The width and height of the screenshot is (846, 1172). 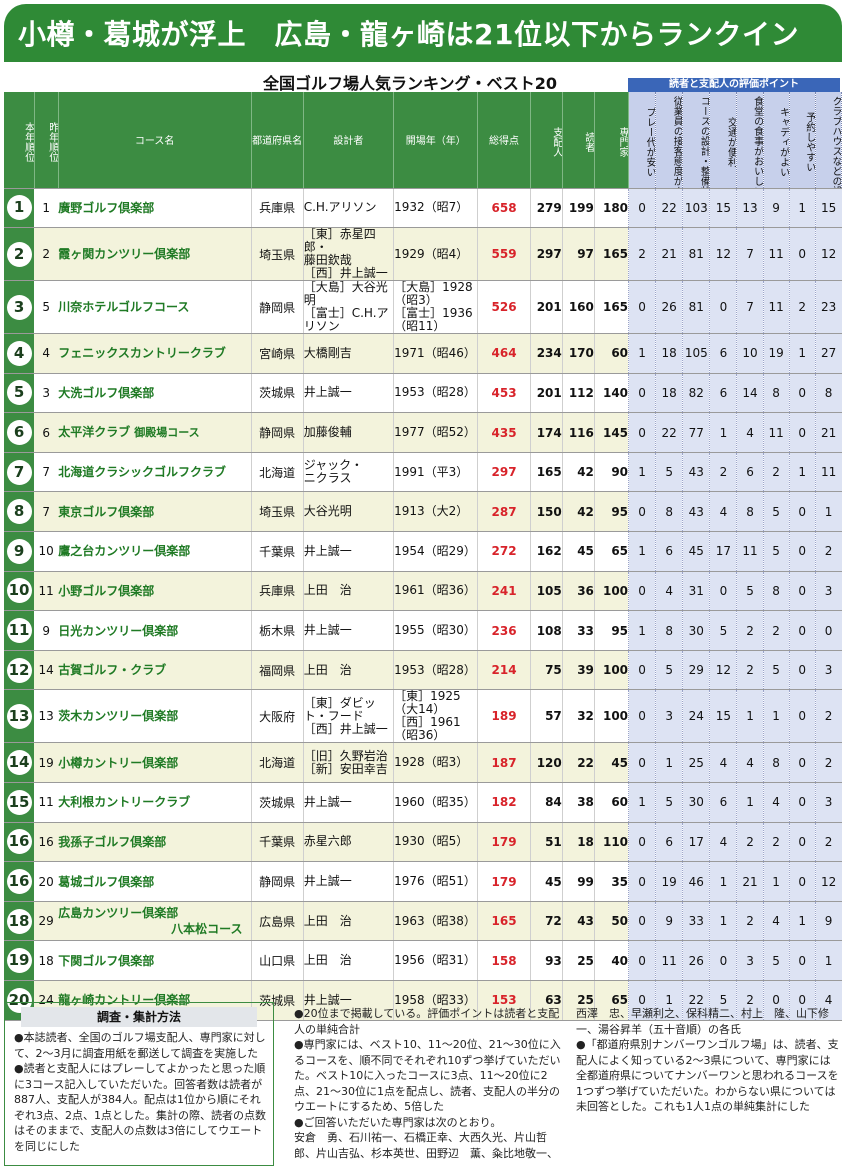 What do you see at coordinates (828, 353) in the screenshot?
I see `eval-point-cell: 27` at bounding box center [828, 353].